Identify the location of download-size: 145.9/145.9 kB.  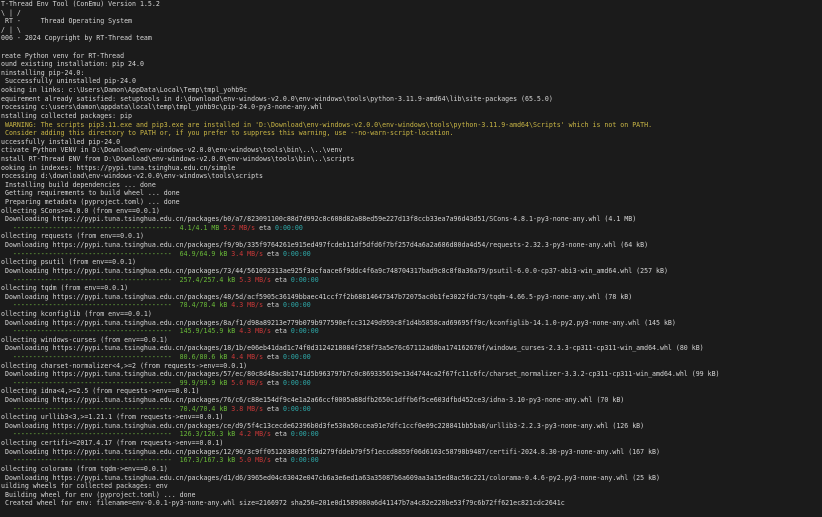
(207, 331).